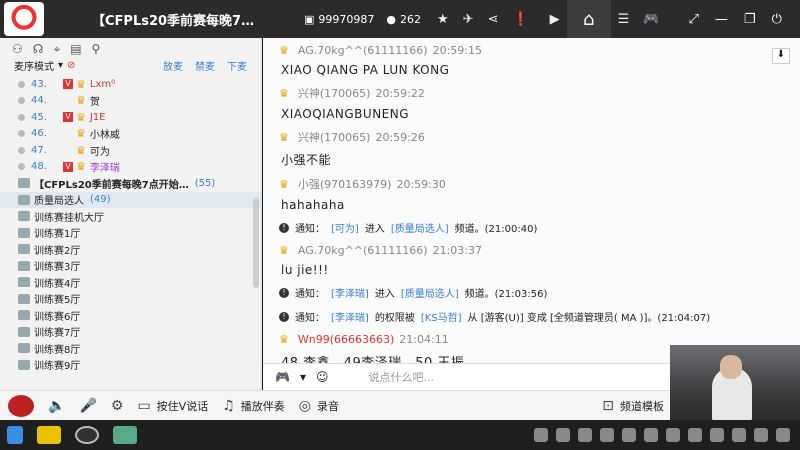 This screenshot has height=450, width=800. What do you see at coordinates (256, 243) in the screenshot?
I see `scrollbar` at bounding box center [256, 243].